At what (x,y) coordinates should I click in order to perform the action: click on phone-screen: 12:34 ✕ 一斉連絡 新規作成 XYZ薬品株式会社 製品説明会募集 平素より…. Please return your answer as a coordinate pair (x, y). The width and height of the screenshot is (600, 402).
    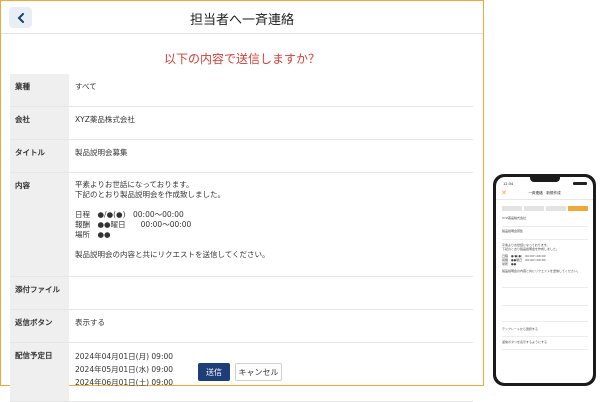
    Looking at the image, I should click on (544, 280).